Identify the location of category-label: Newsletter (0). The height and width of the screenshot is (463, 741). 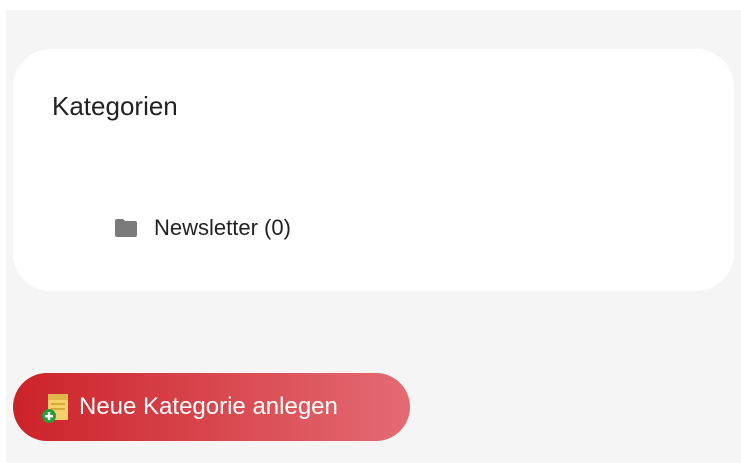
(222, 227).